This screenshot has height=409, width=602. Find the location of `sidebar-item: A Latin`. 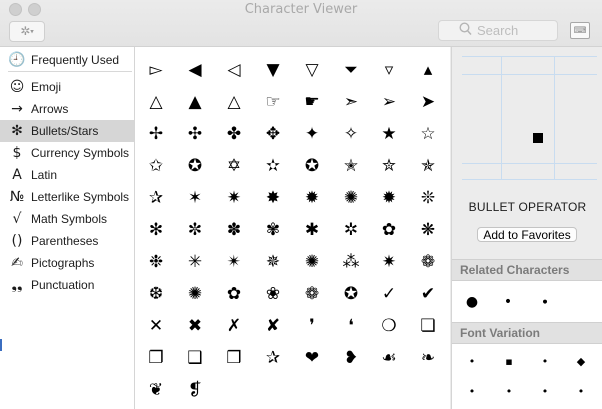

sidebar-item: A Latin is located at coordinates (67, 175).